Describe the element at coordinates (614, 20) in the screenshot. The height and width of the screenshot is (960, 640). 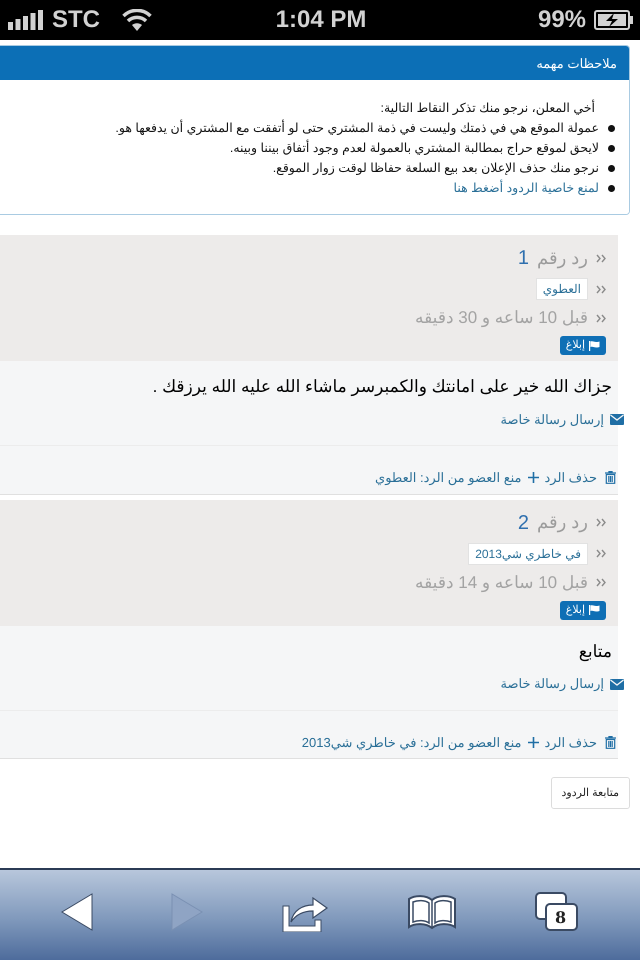
I see `battery-charging-icon` at that location.